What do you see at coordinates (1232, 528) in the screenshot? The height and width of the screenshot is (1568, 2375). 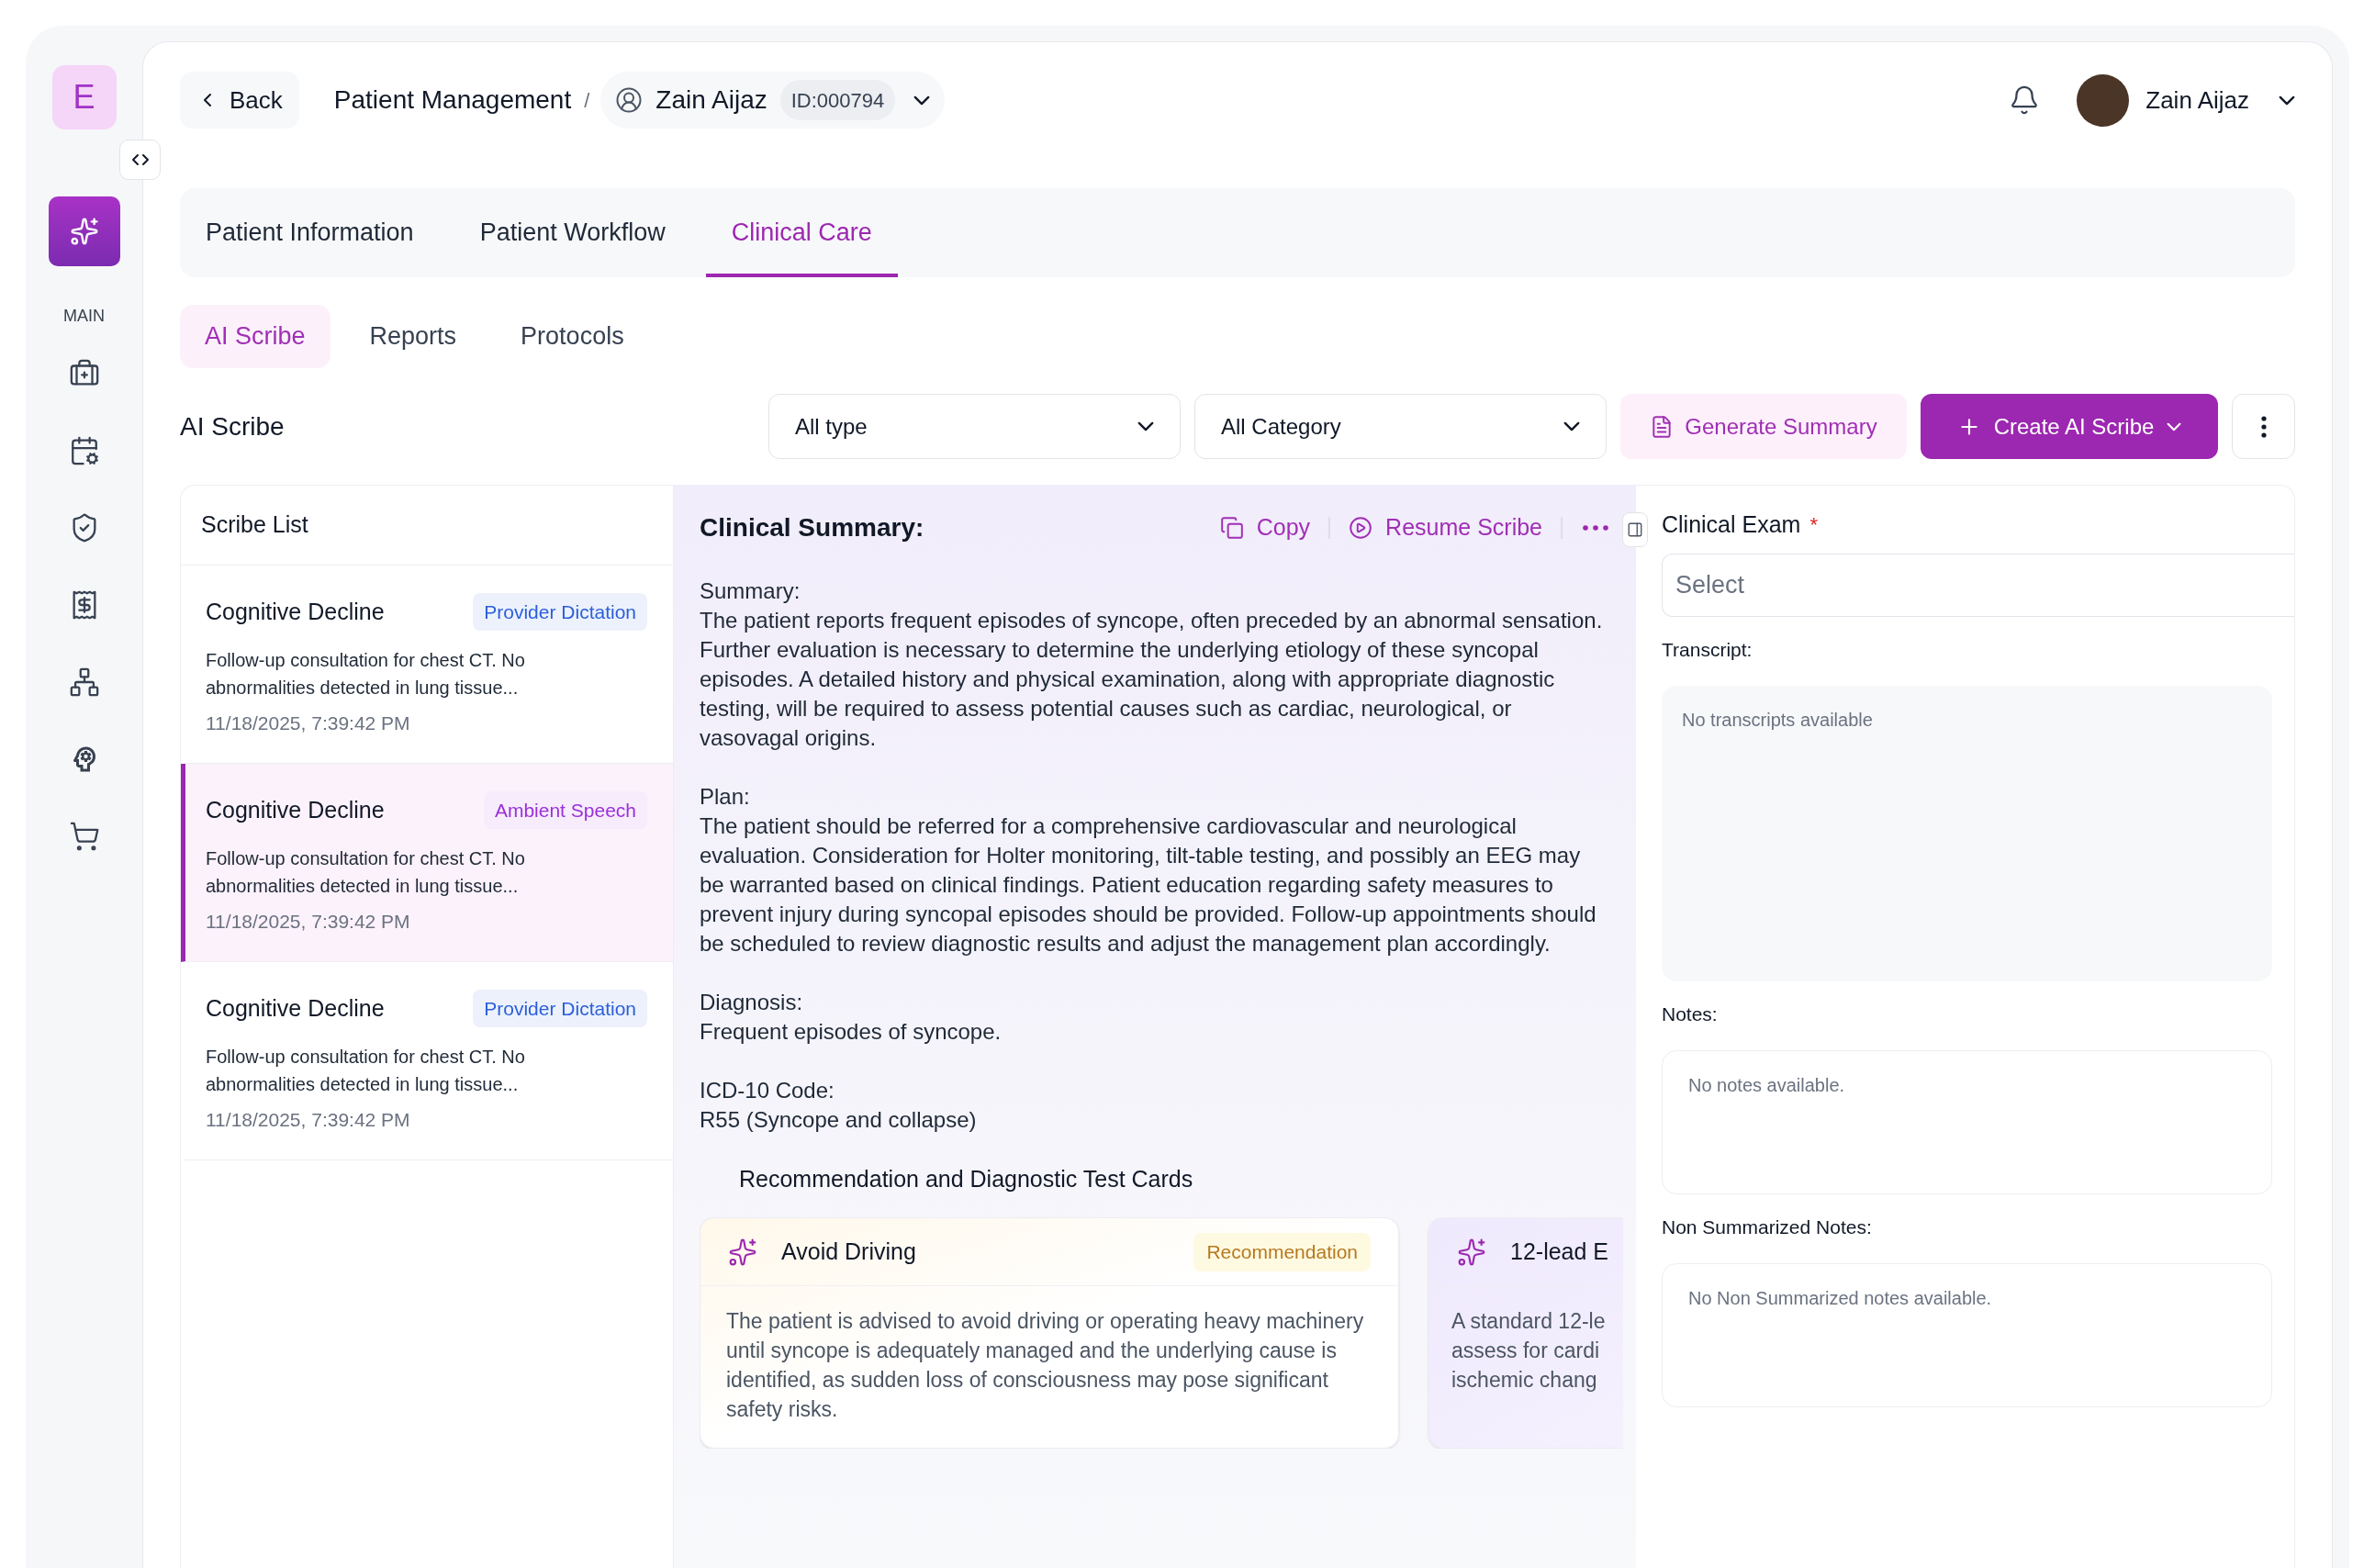 I see `copy-icon` at bounding box center [1232, 528].